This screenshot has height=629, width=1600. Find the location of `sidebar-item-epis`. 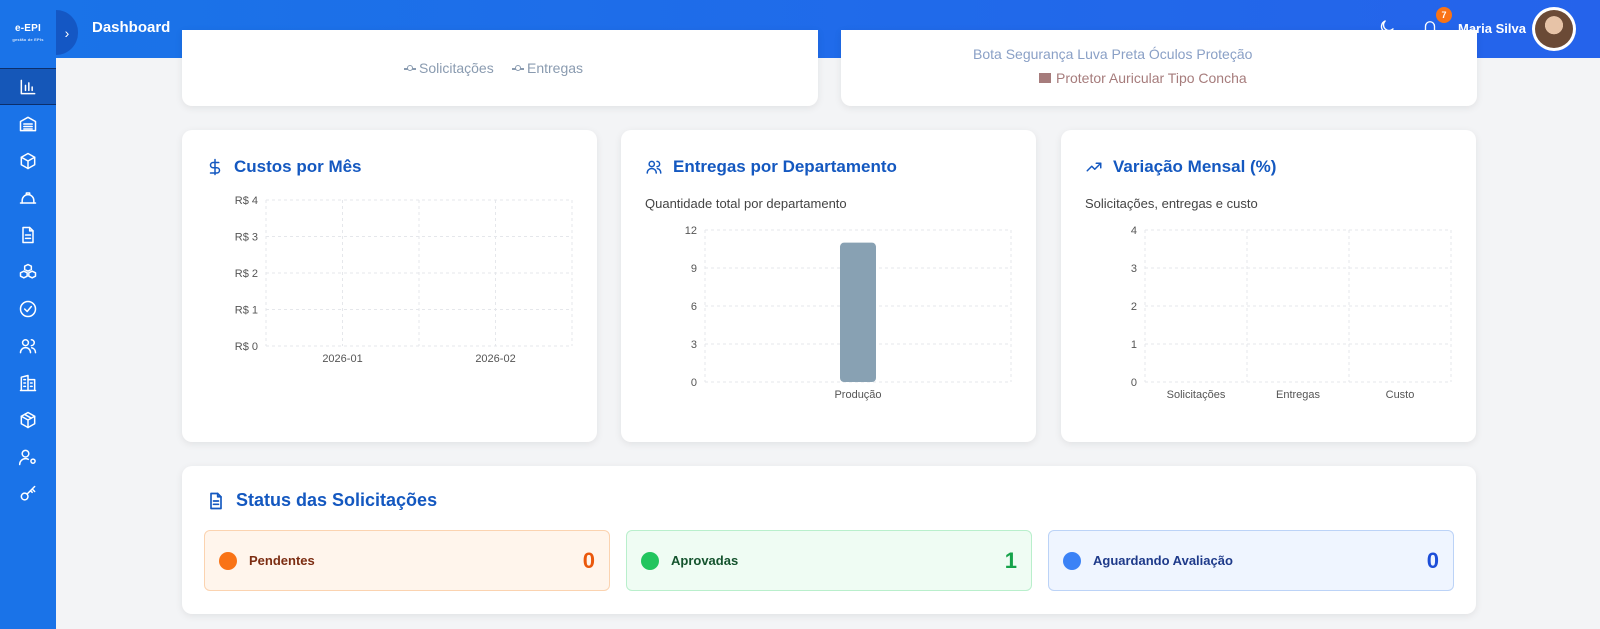

sidebar-item-epis is located at coordinates (28, 197).